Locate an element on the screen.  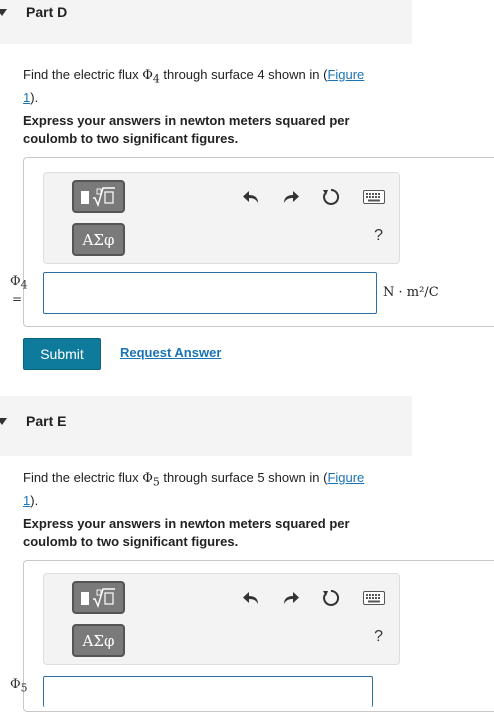
submit-button: Submit is located at coordinates (62, 354).